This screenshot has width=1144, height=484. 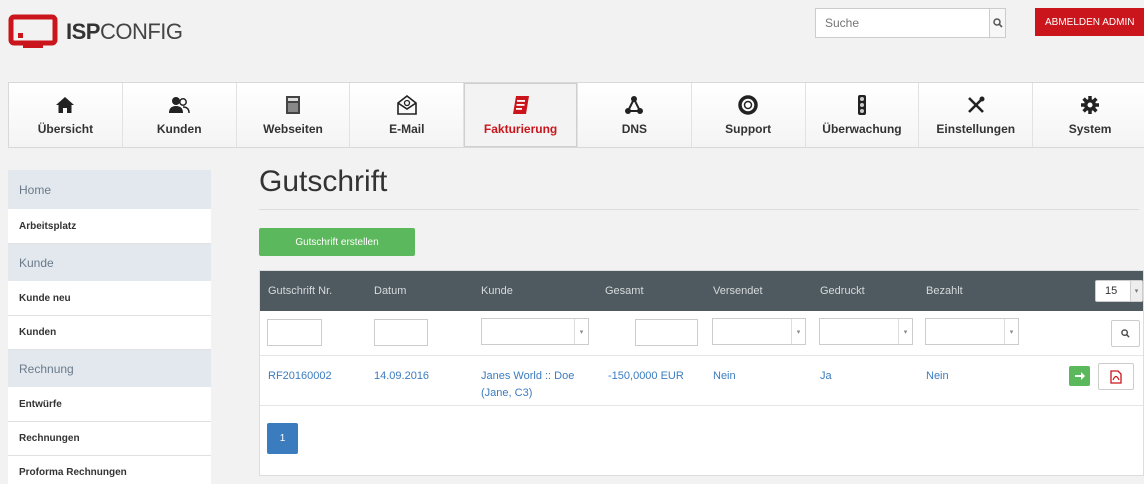 What do you see at coordinates (842, 291) in the screenshot?
I see `column-header-gedruckt: Gedruckt` at bounding box center [842, 291].